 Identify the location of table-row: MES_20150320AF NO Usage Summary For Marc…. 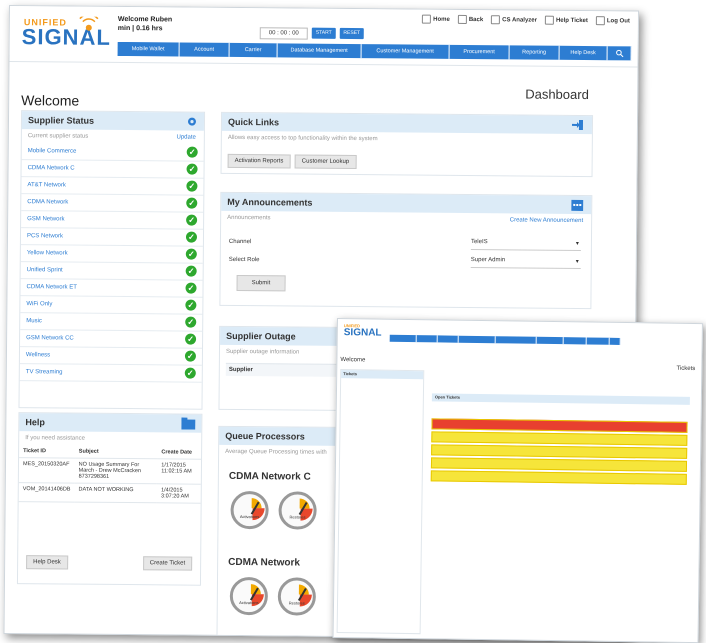
(110, 471).